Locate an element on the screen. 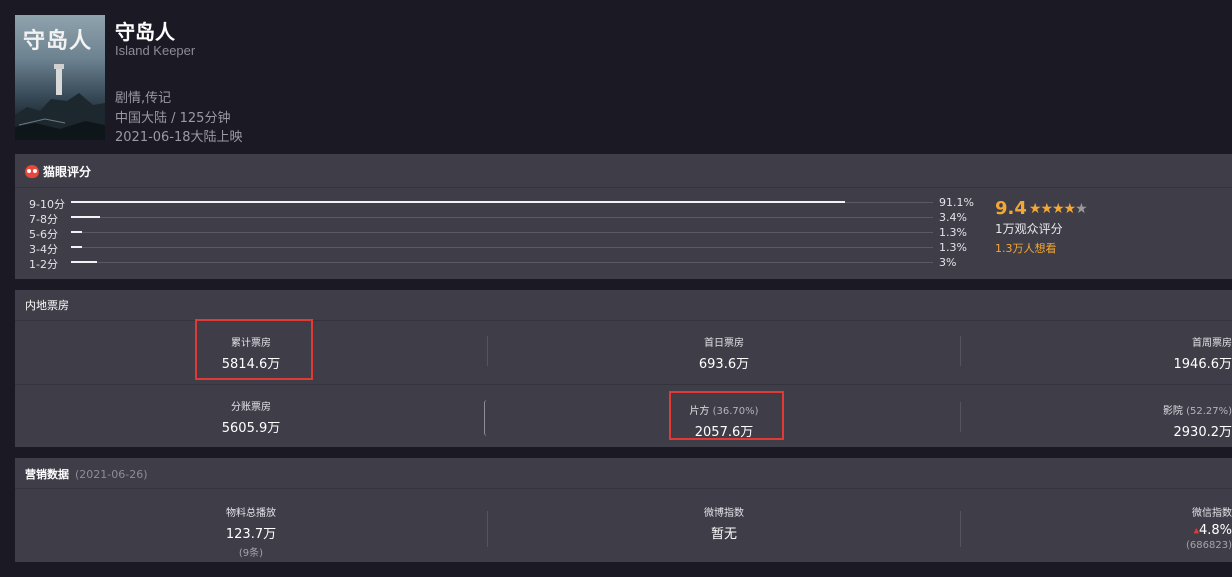 The width and height of the screenshot is (1232, 577). rating-bar-row: 3-4分 1.3% is located at coordinates (504, 248).